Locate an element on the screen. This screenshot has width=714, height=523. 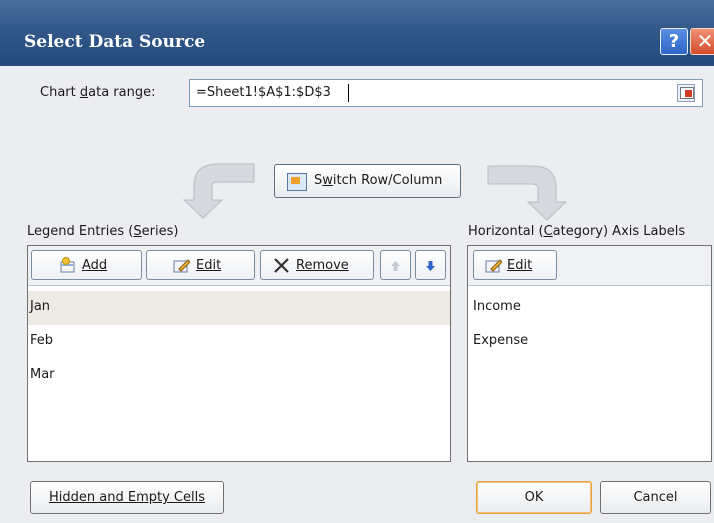
switch-row-column-label: Switch Row/Column is located at coordinates (378, 180).